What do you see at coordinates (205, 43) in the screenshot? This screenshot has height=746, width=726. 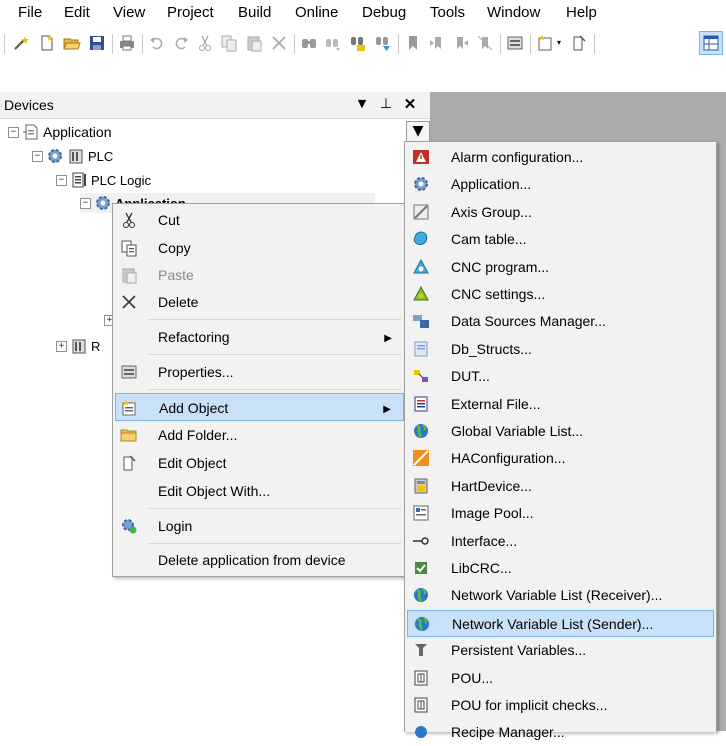 I see `cut-icon` at bounding box center [205, 43].